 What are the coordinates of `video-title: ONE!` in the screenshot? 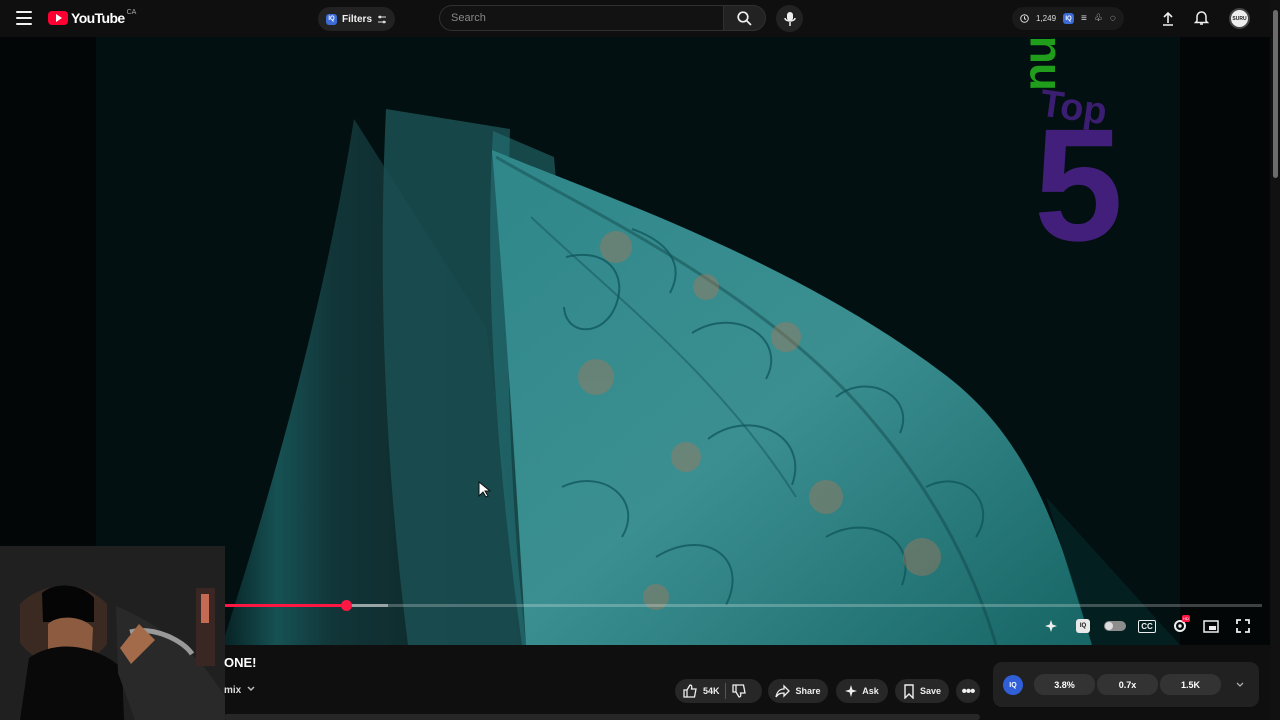 It's located at (240, 662).